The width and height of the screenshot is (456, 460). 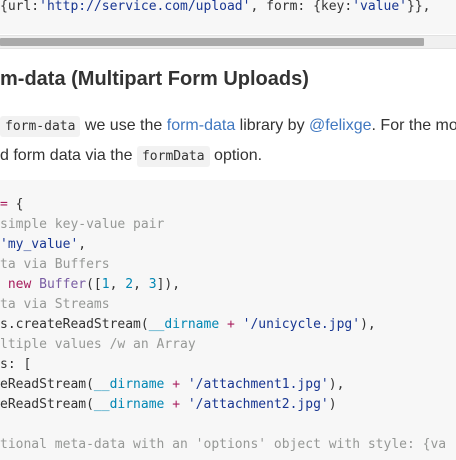 What do you see at coordinates (98, 344) in the screenshot?
I see `code-line: ltiple values /w an Array` at bounding box center [98, 344].